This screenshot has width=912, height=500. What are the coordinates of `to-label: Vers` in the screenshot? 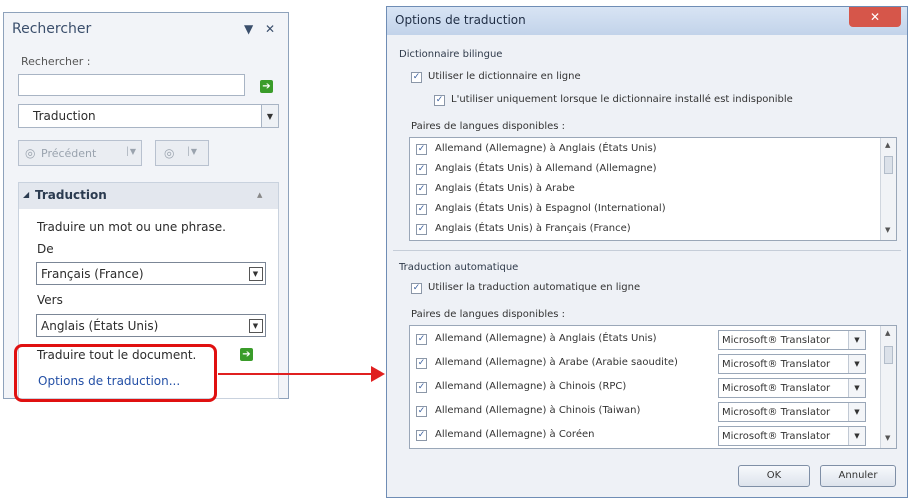 It's located at (50, 300).